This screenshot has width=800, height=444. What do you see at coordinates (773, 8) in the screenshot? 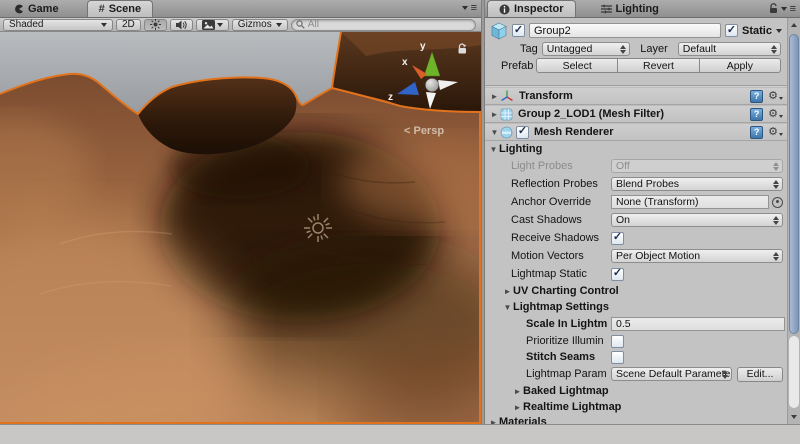
I see `lock-icon` at bounding box center [773, 8].